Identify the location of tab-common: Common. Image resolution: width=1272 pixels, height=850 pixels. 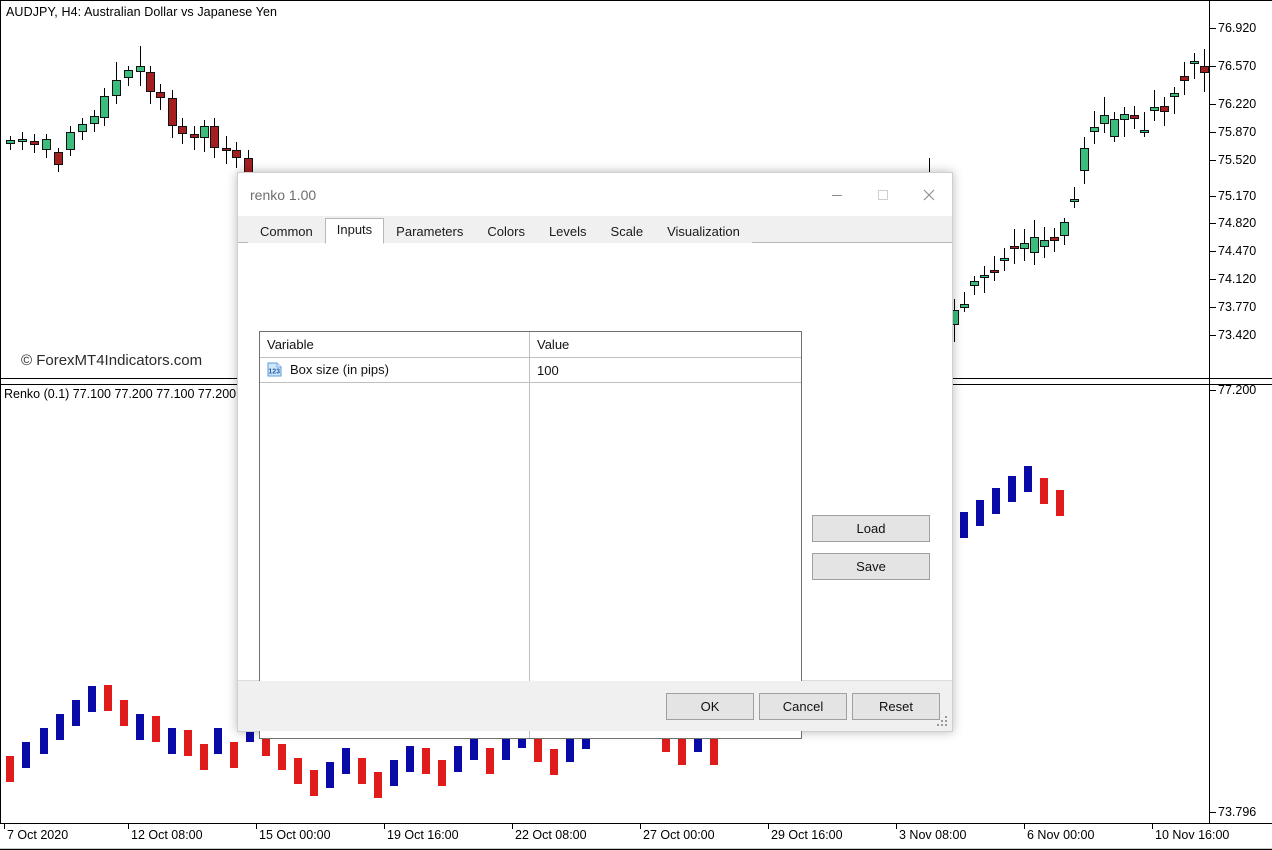
(286, 231).